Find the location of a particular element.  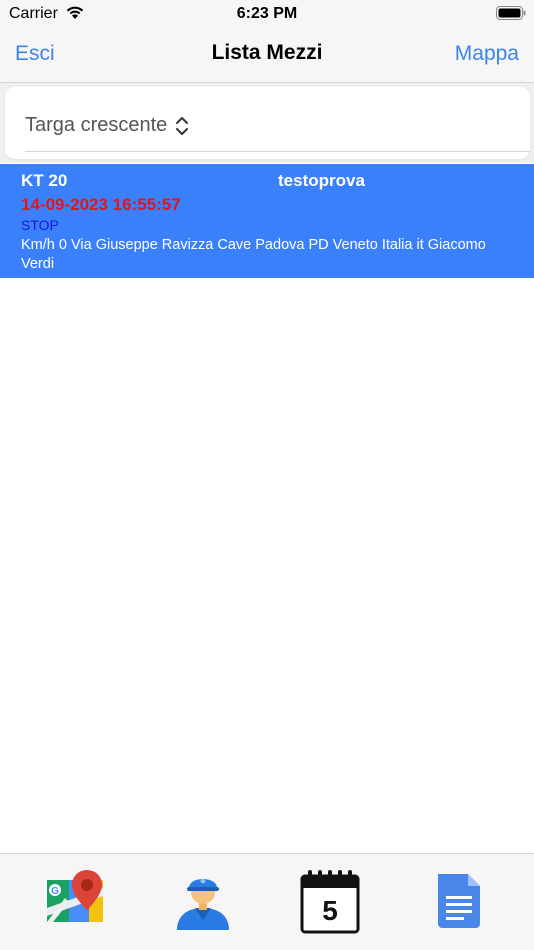

vehicle-status: STOP is located at coordinates (40, 225).